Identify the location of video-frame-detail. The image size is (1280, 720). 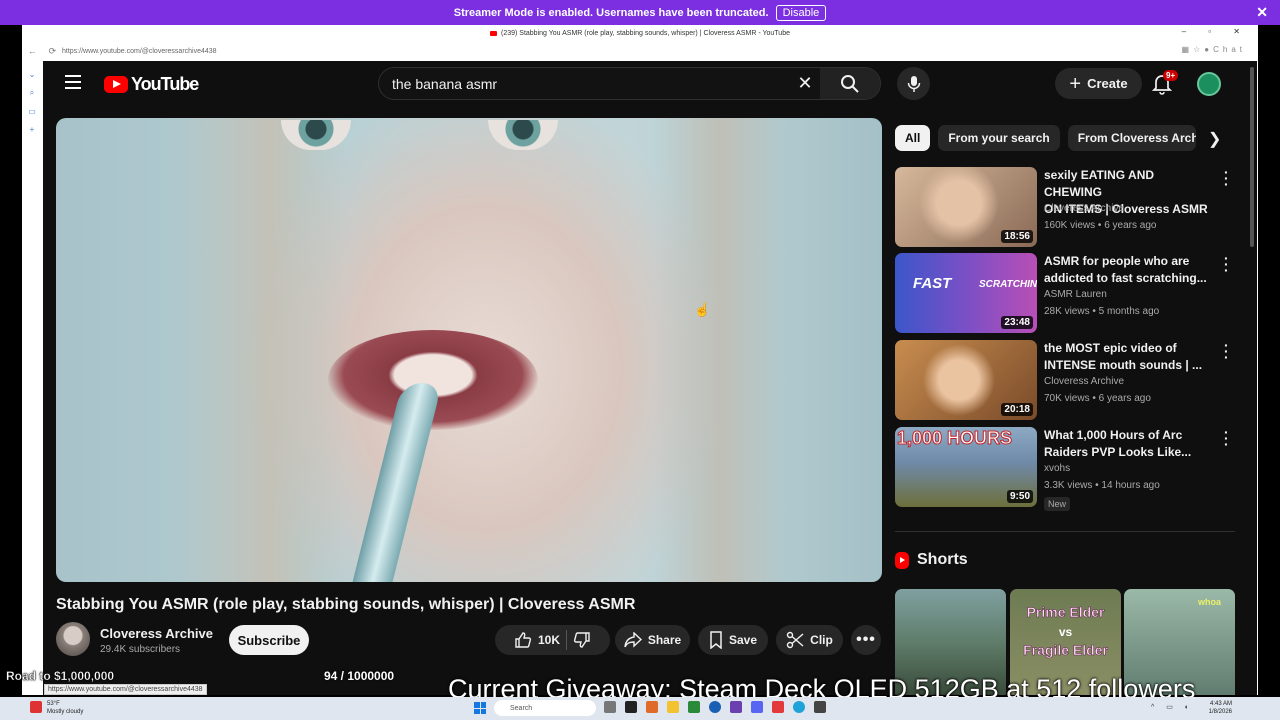
(523, 135).